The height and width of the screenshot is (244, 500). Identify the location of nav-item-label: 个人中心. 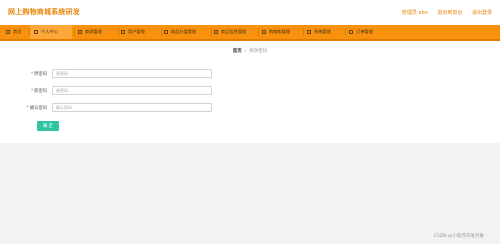
(49, 31).